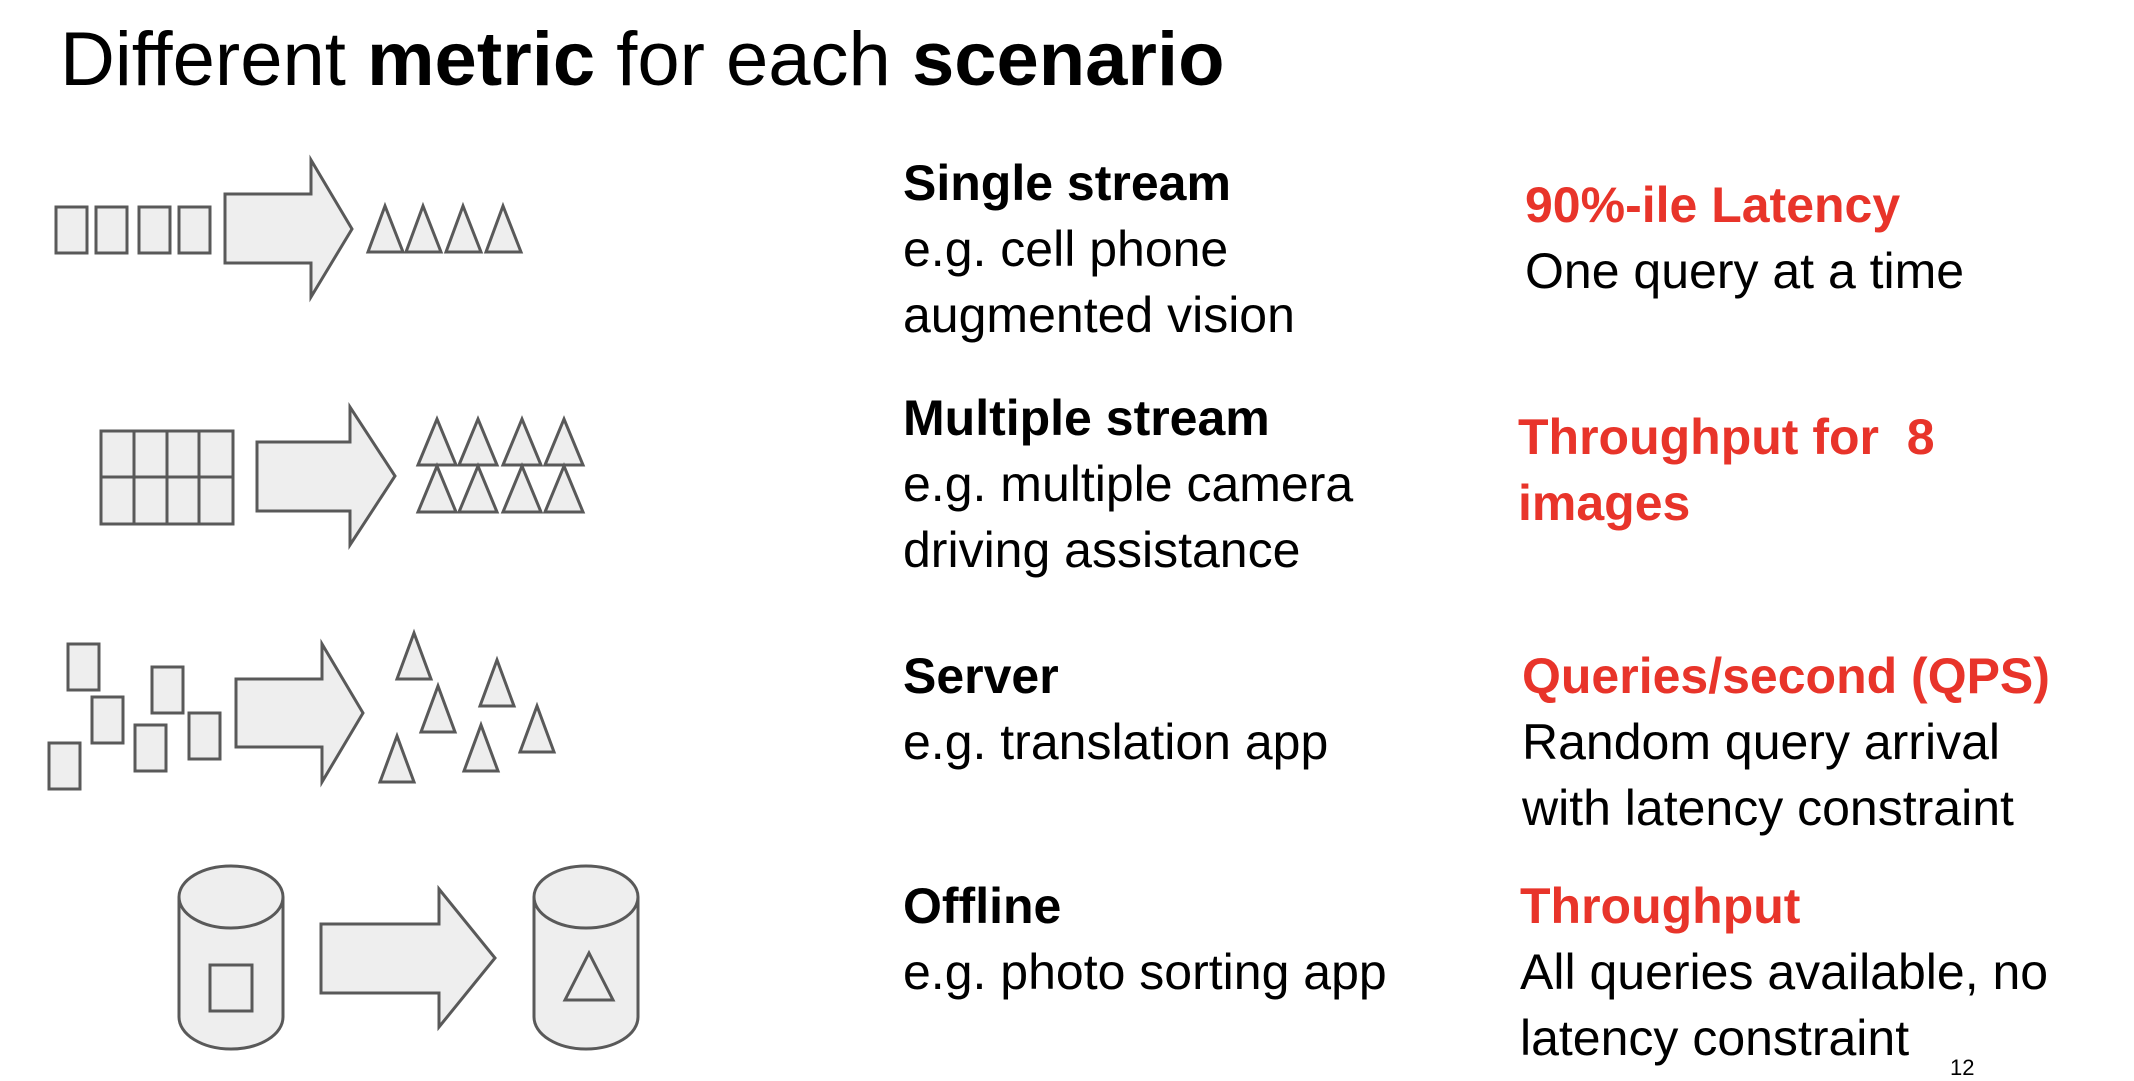 This screenshot has width=2134, height=1081. What do you see at coordinates (1768, 808) in the screenshot?
I see `metric-detail: with latency constraint` at bounding box center [1768, 808].